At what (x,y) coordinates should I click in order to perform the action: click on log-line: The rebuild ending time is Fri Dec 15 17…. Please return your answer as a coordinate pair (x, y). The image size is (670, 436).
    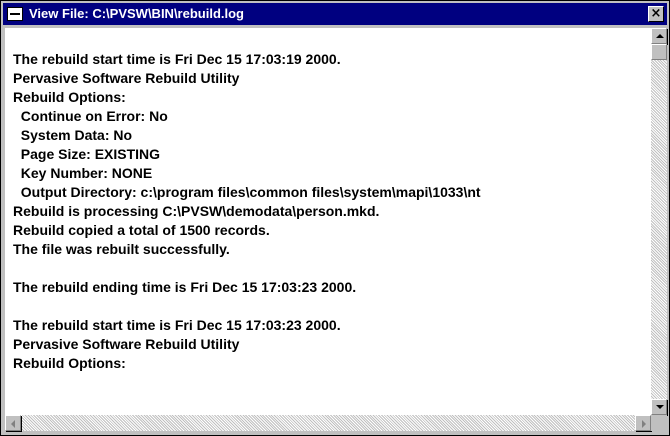
    Looking at the image, I should click on (185, 287).